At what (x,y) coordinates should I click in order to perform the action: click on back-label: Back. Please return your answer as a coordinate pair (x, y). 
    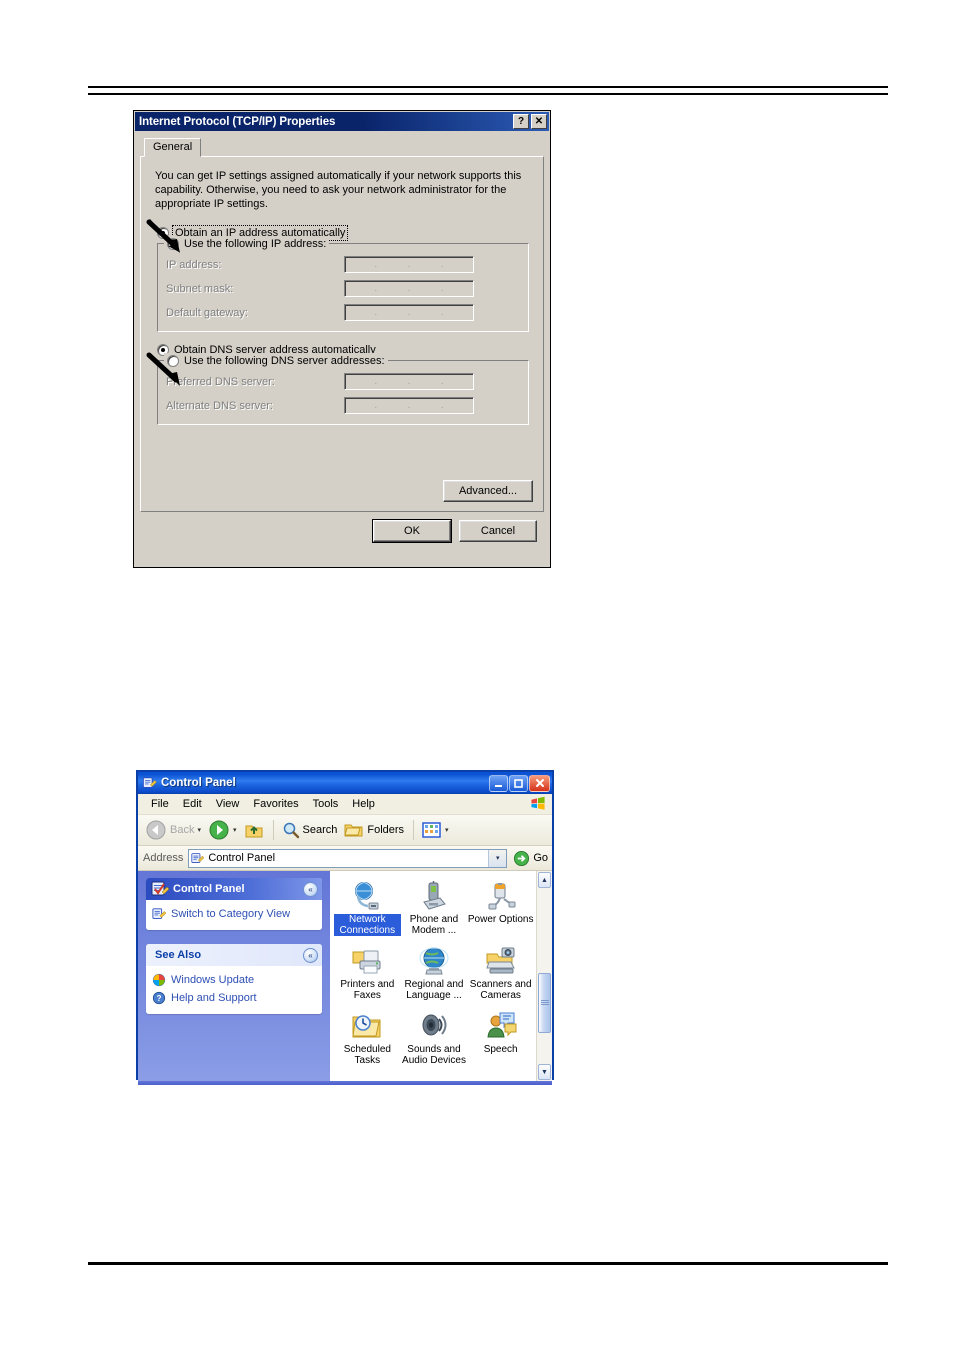
    Looking at the image, I should click on (182, 830).